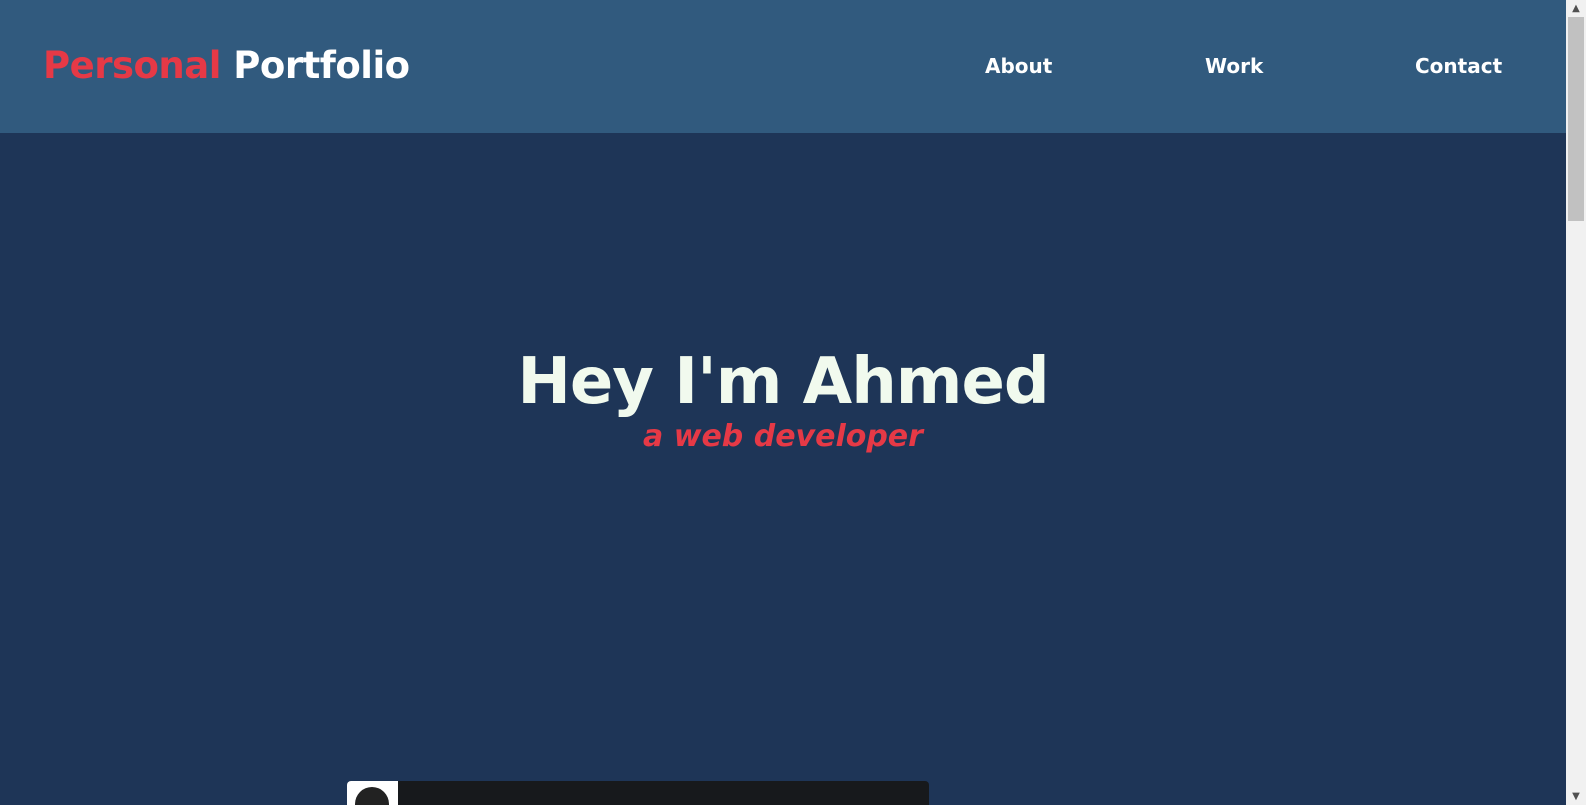 The image size is (1586, 805). I want to click on brand-main-text: Portfolio, so click(321, 65).